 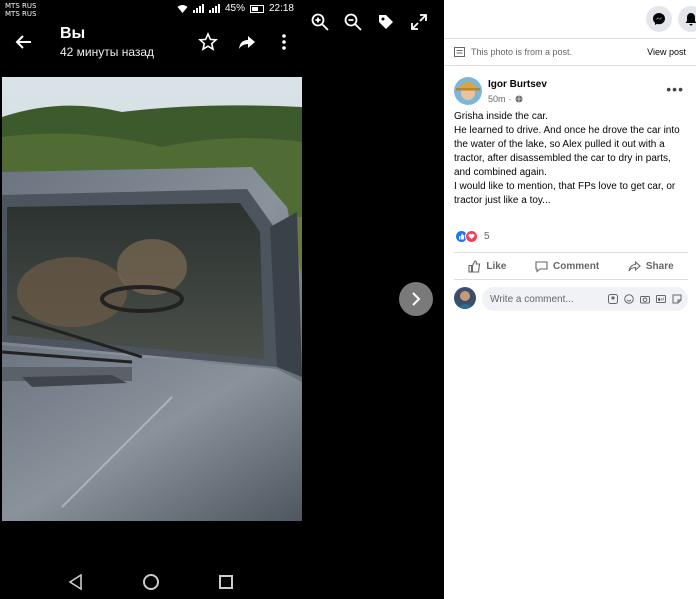 I want to click on source-note: This photo is from a post., so click(x=522, y=52).